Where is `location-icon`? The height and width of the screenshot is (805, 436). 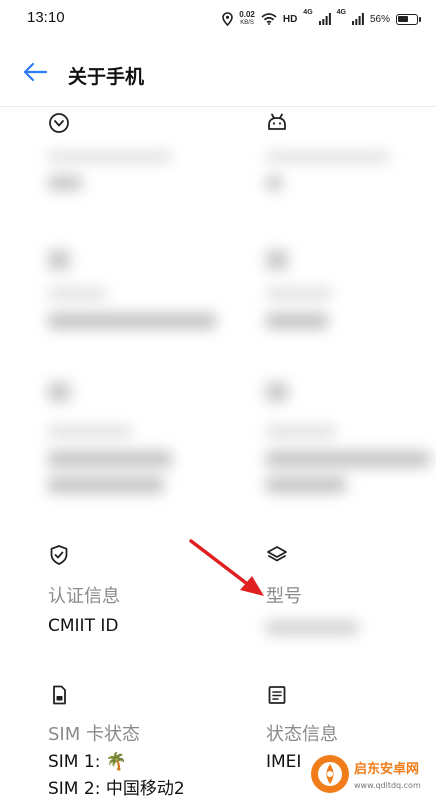
location-icon is located at coordinates (228, 19).